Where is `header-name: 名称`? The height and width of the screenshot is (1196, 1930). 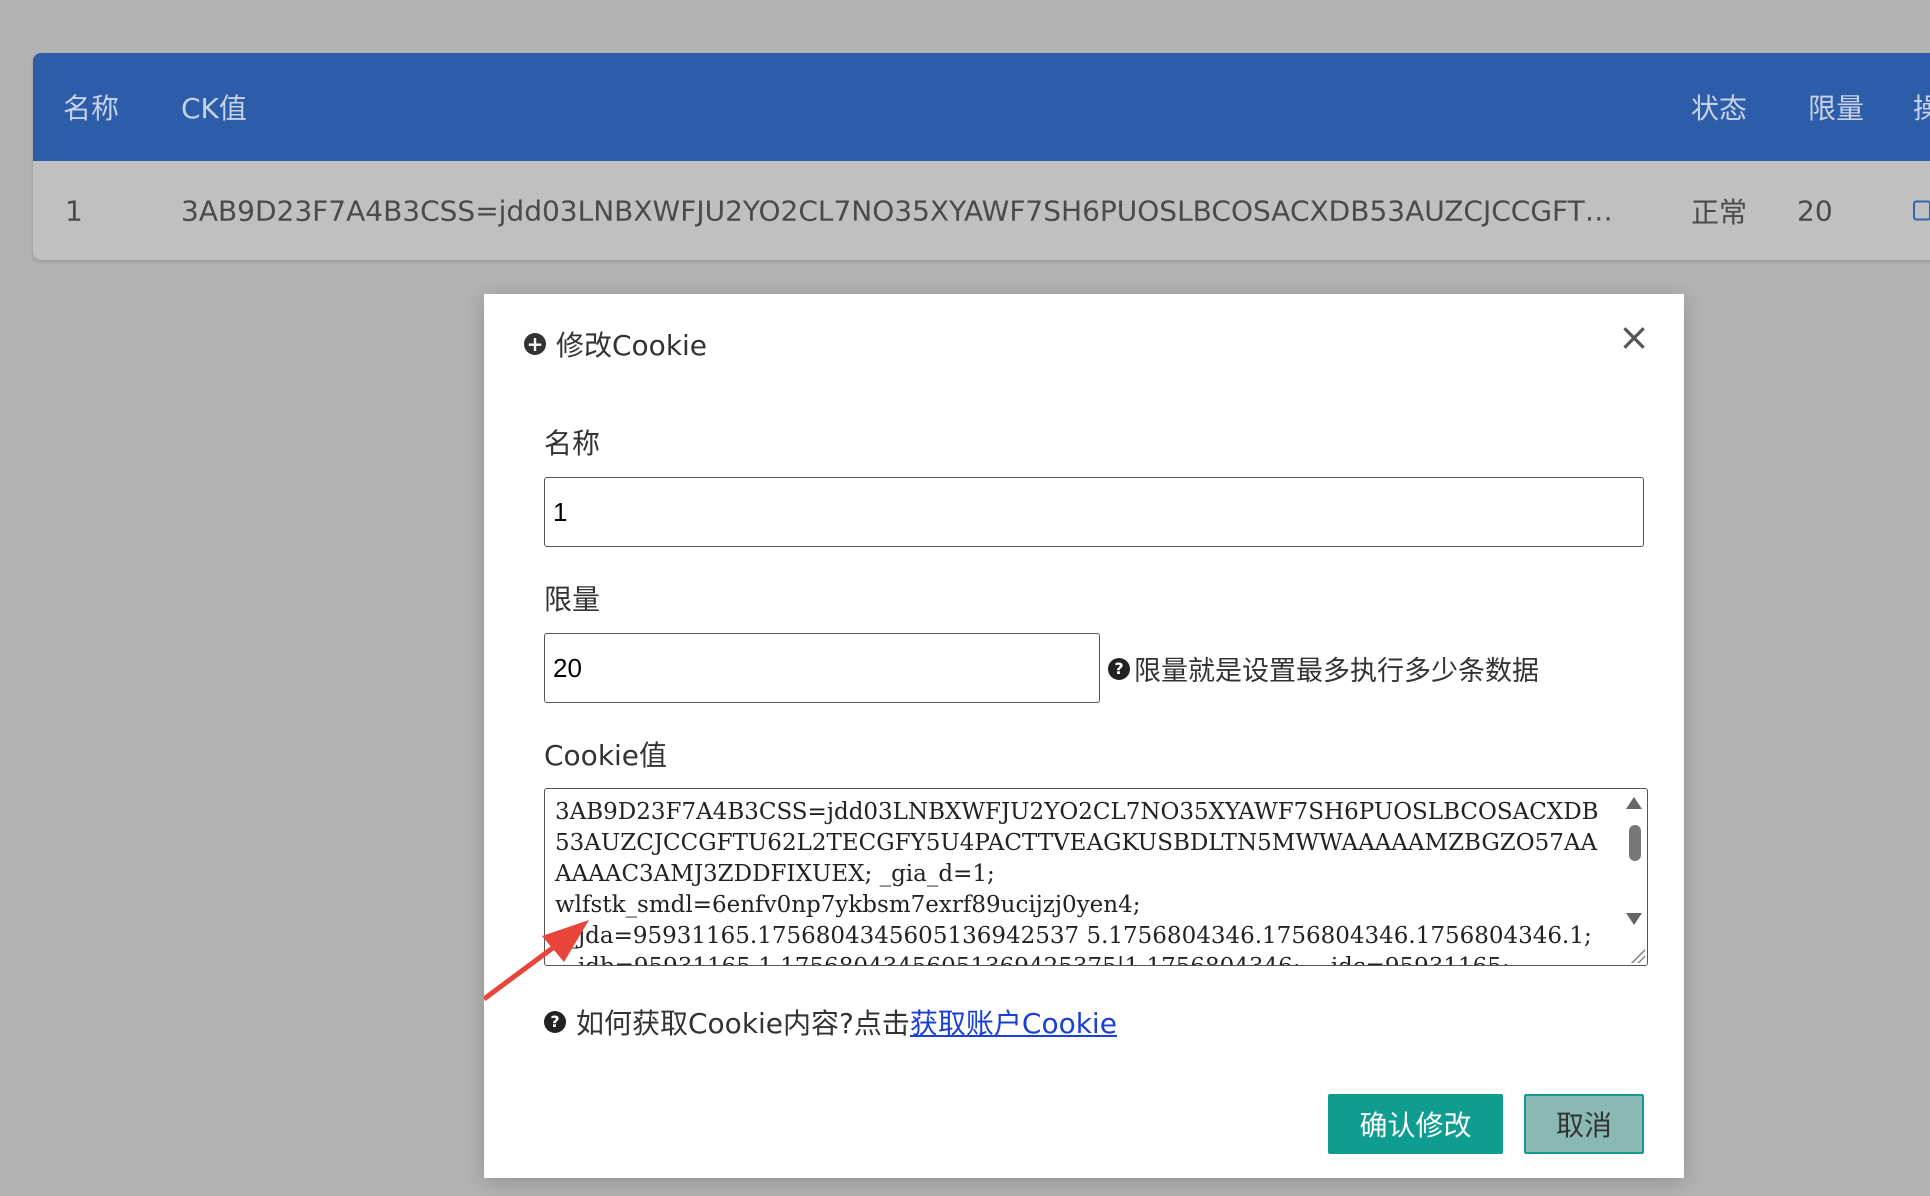 header-name: 名称 is located at coordinates (91, 108).